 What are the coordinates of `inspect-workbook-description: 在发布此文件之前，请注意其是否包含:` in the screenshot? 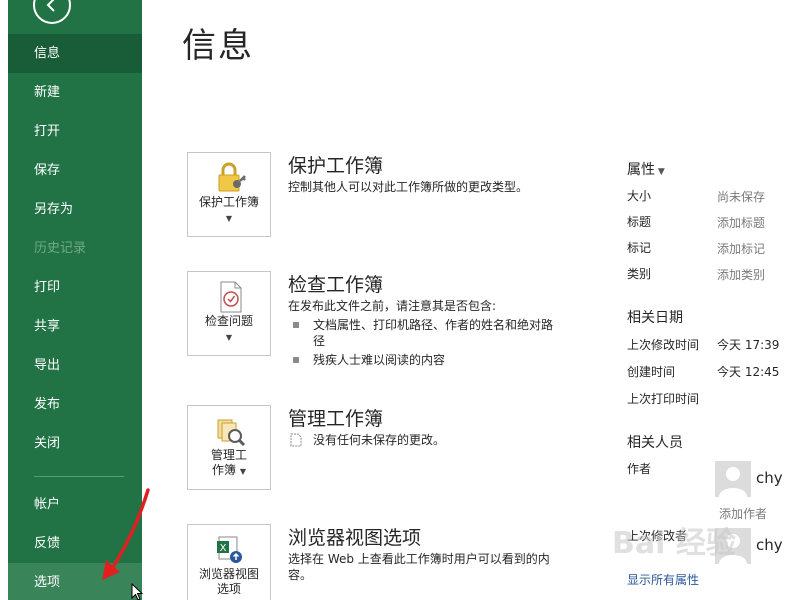 It's located at (392, 306).